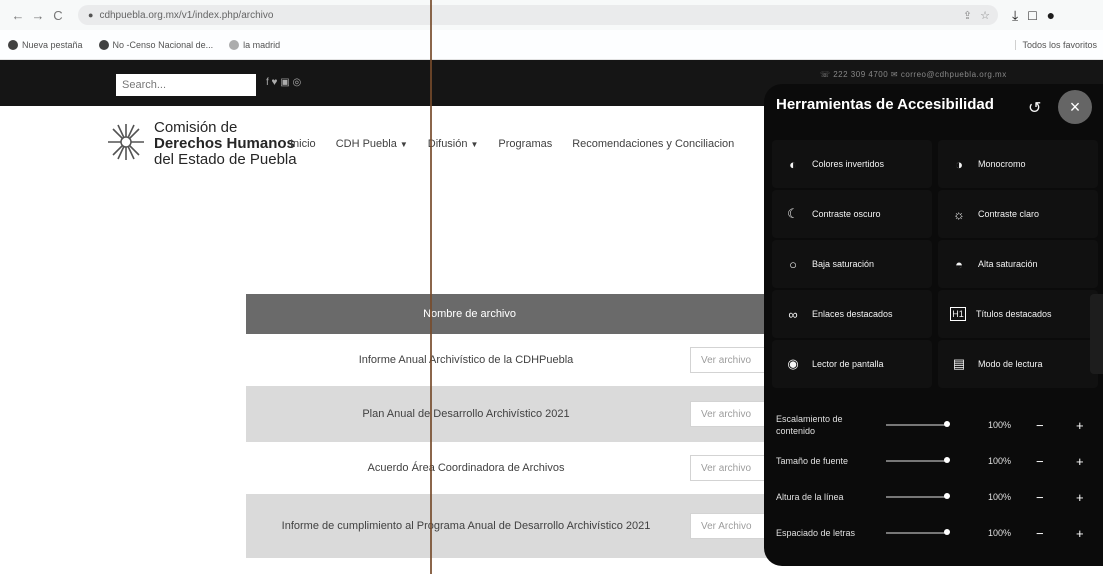  What do you see at coordinates (793, 264) in the screenshot?
I see `circle-outline-icon: ○` at bounding box center [793, 264].